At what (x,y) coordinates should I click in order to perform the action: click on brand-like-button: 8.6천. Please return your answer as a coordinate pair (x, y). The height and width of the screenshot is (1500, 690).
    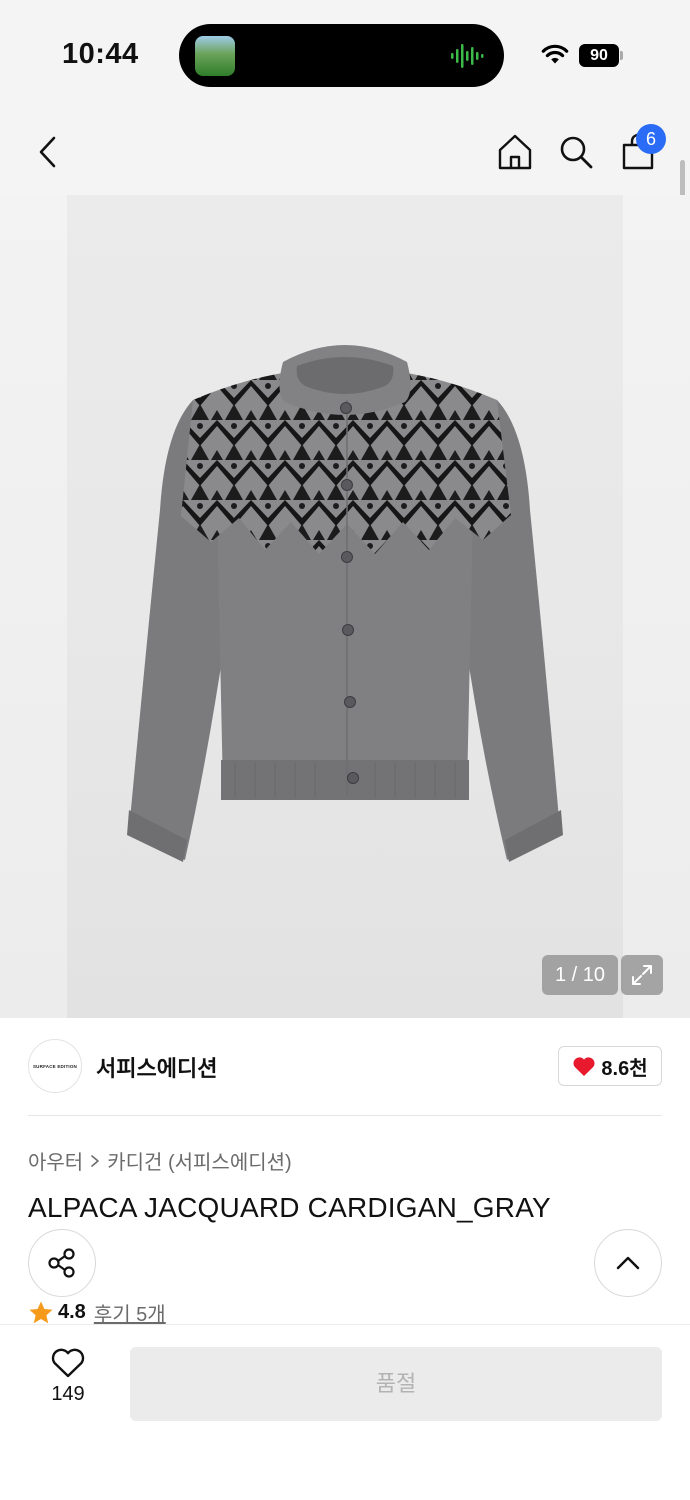
    Looking at the image, I should click on (610, 1066).